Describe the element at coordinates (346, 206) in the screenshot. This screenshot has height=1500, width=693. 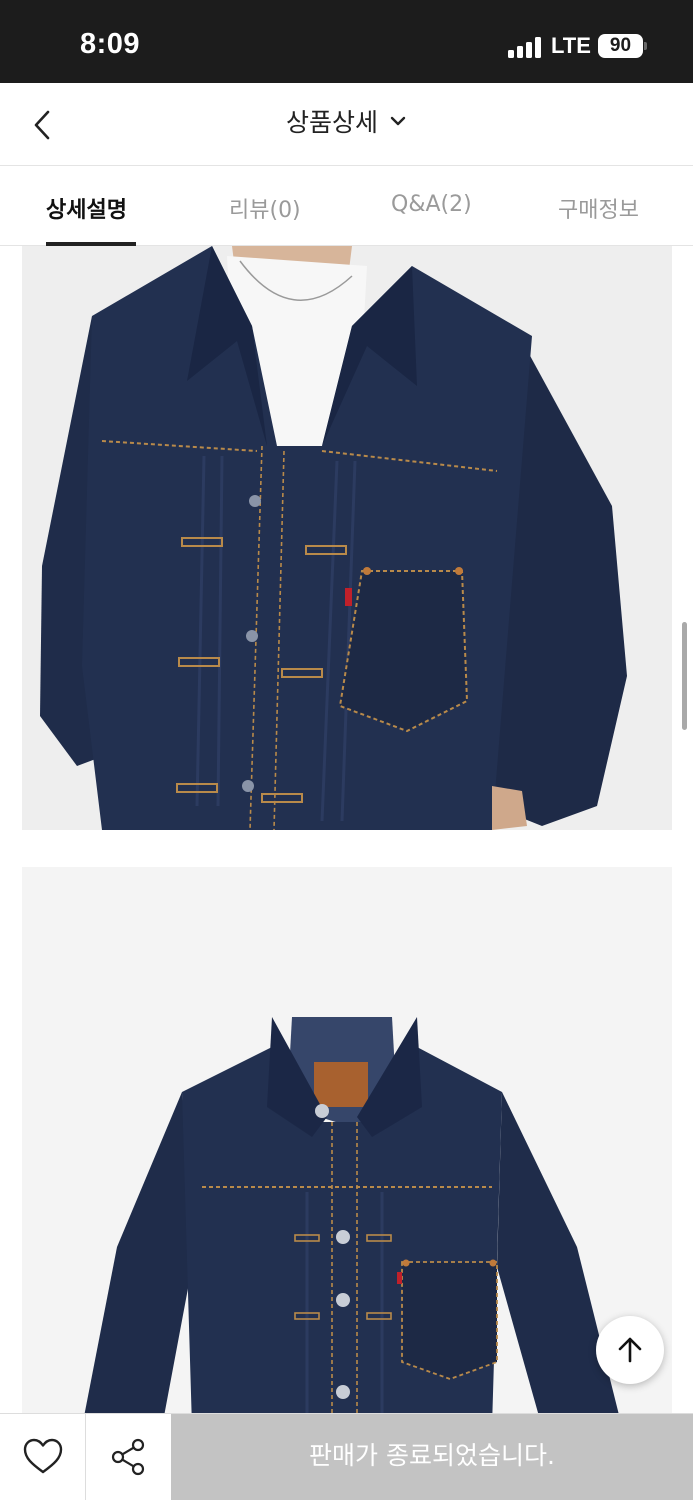
I see `tab-bar: 상세설명 리뷰(0) Q&A(2) 구매정보` at that location.